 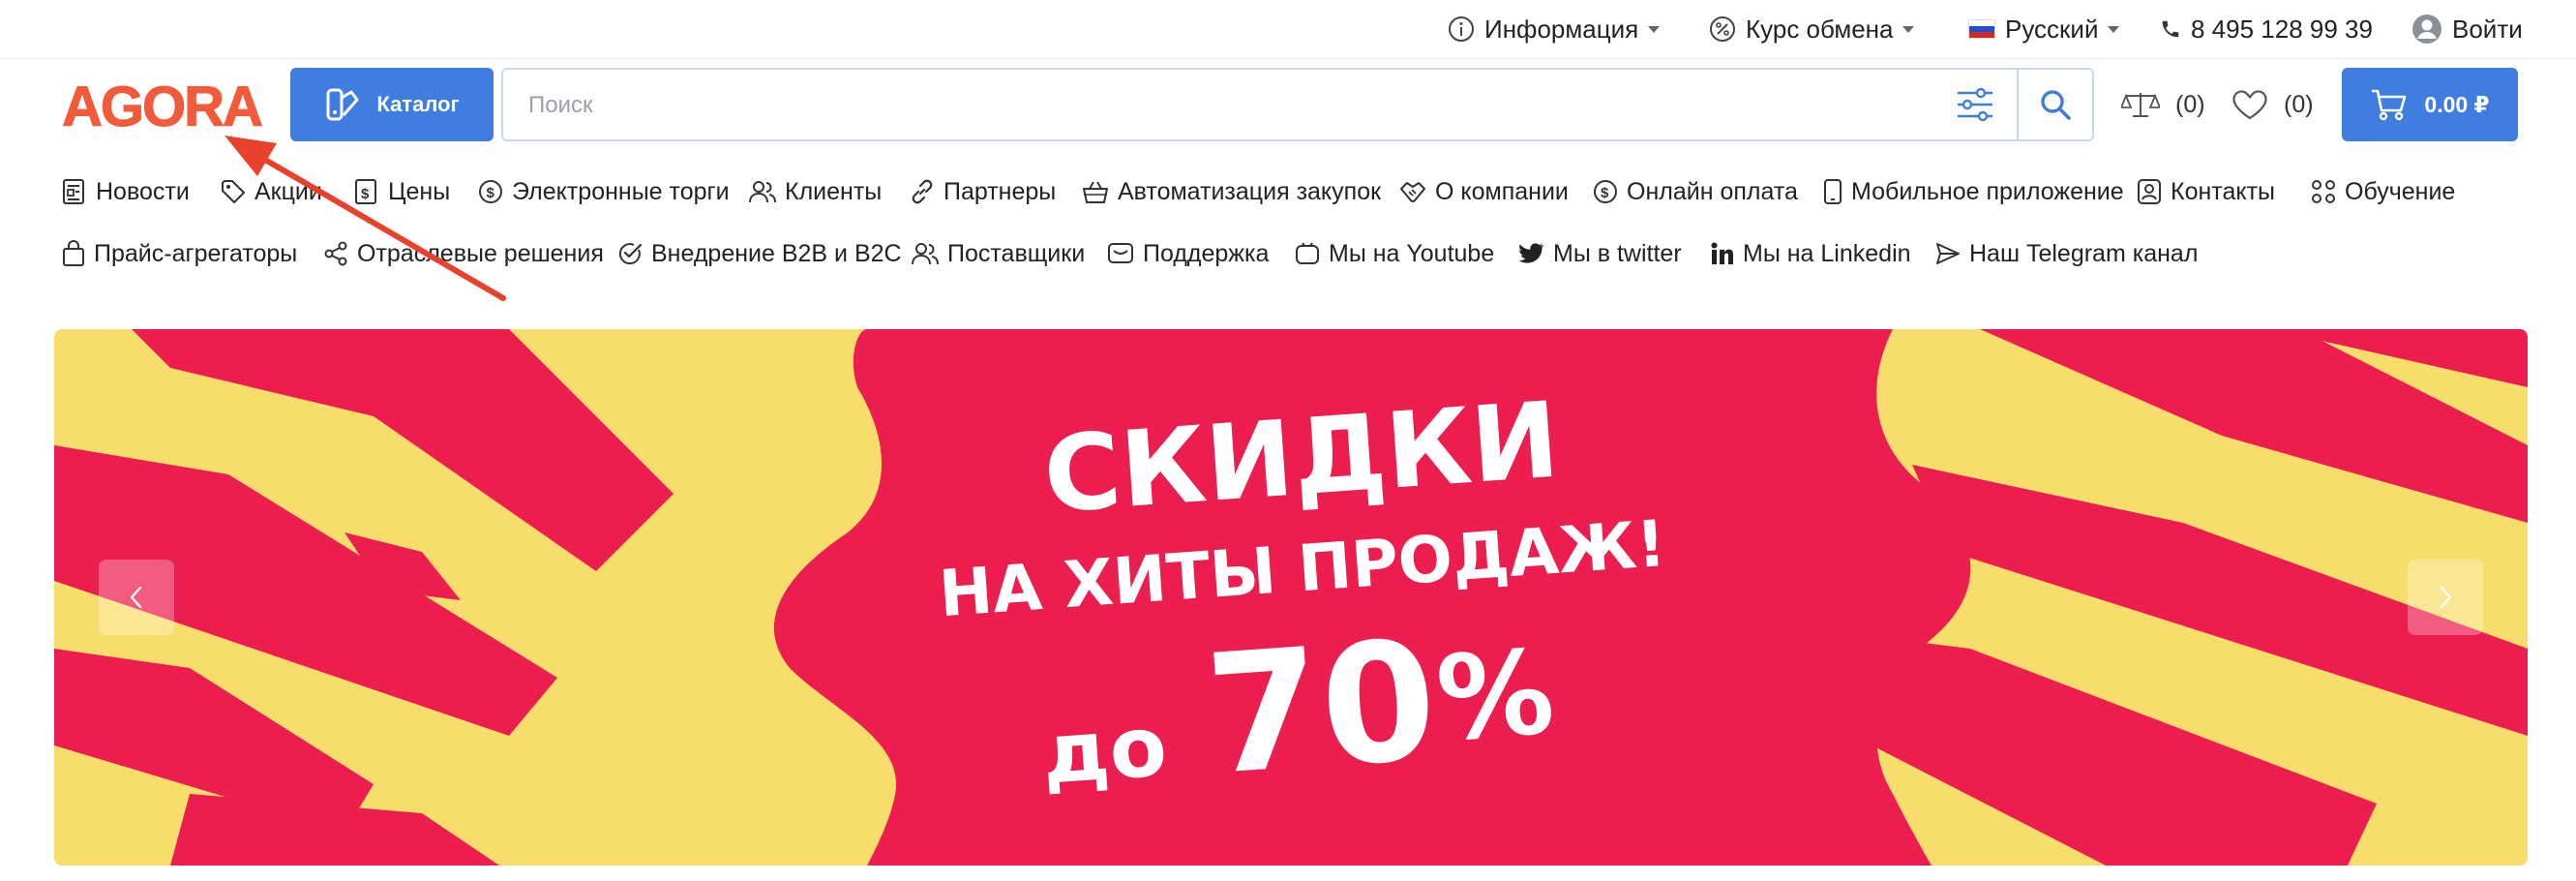 What do you see at coordinates (179, 253) in the screenshot?
I see `nav-price-aggregators: Прайс-агрегаторы` at bounding box center [179, 253].